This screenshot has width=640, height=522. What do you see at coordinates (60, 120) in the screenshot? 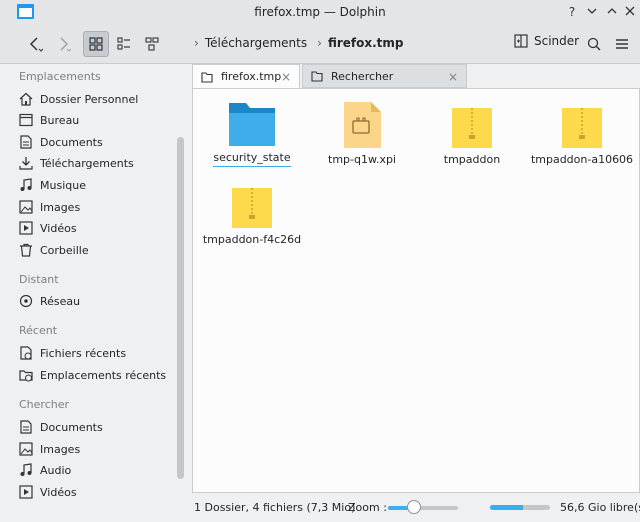
I see `sidebar-item-label: Bureau` at bounding box center [60, 120].